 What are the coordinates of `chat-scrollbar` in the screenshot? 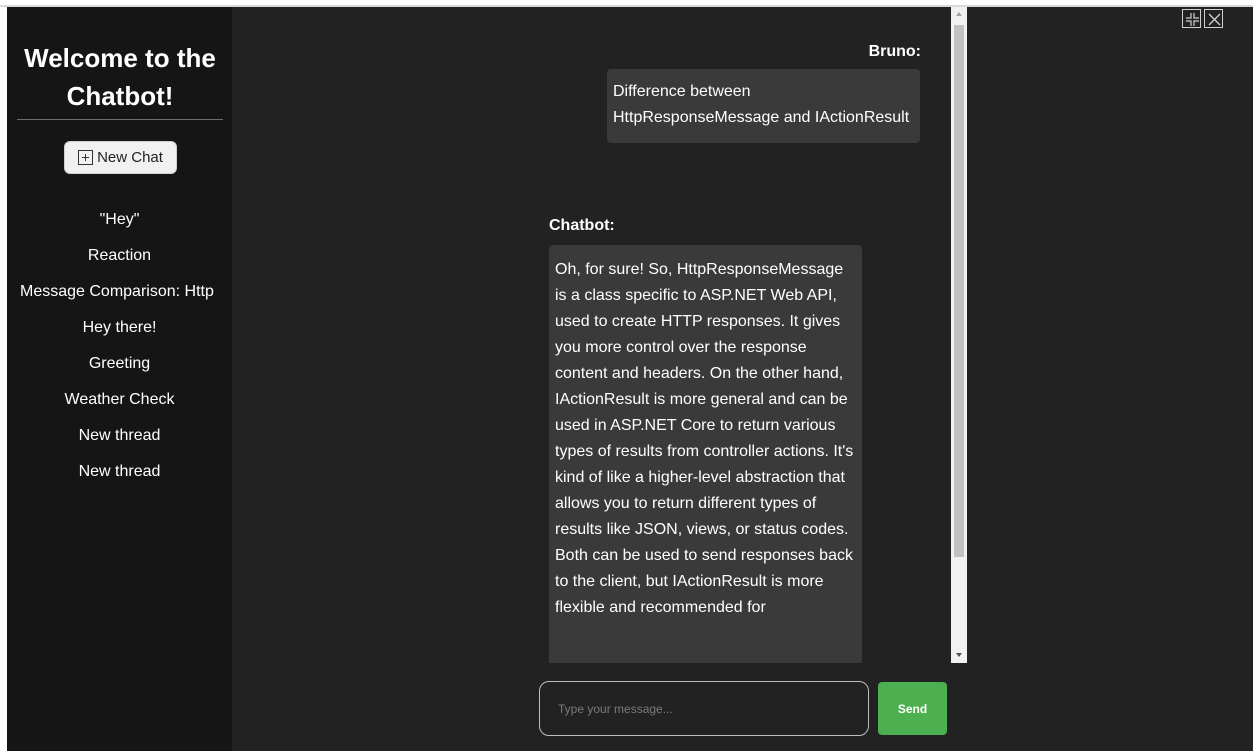 It's located at (959, 335).